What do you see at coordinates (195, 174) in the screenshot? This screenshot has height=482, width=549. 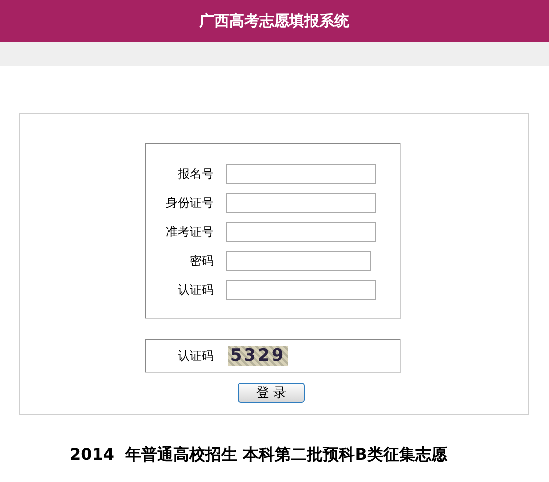 I see `field-label: 报名号` at bounding box center [195, 174].